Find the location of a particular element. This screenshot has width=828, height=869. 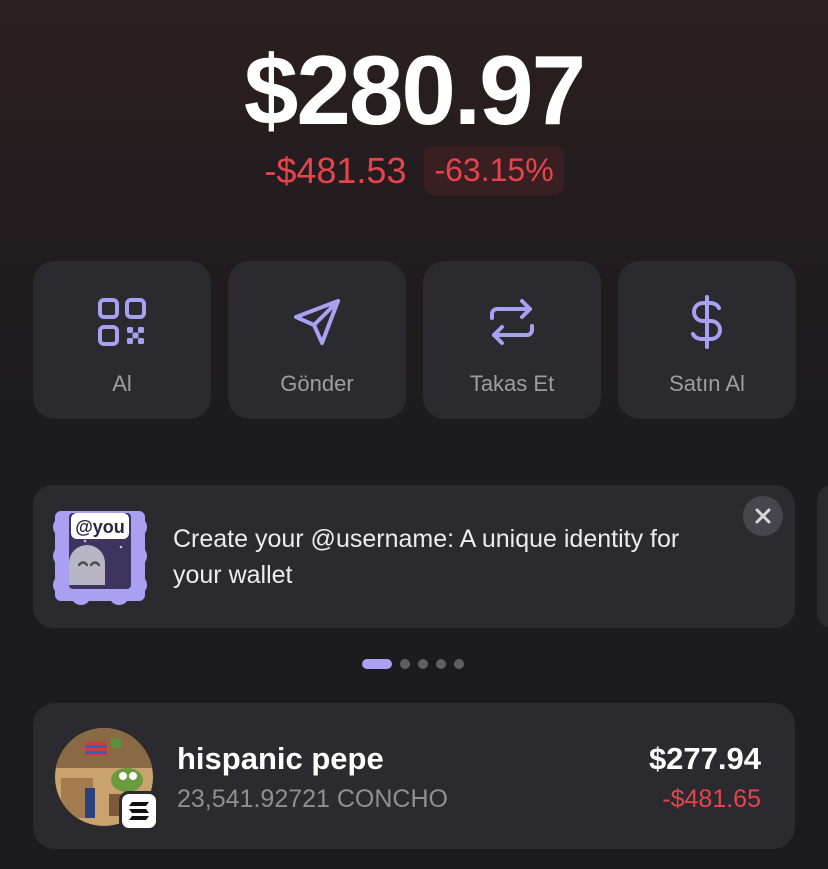

receive-button: Al is located at coordinates (122, 340).